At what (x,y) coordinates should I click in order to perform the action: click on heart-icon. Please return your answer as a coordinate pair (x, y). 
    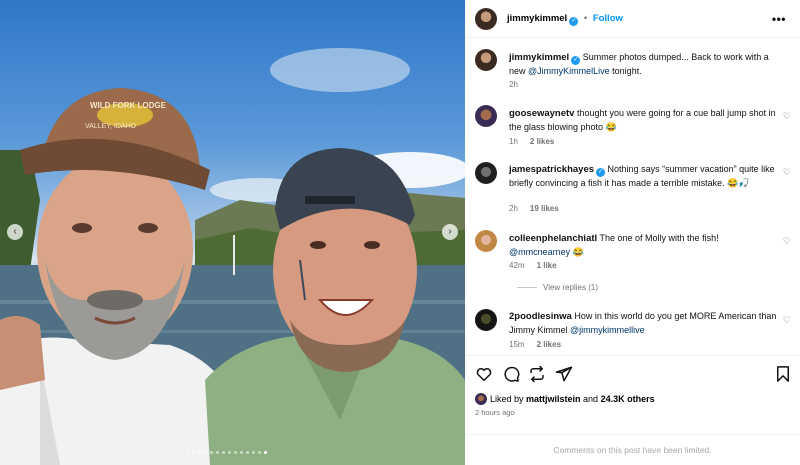
    Looking at the image, I should click on (484, 374).